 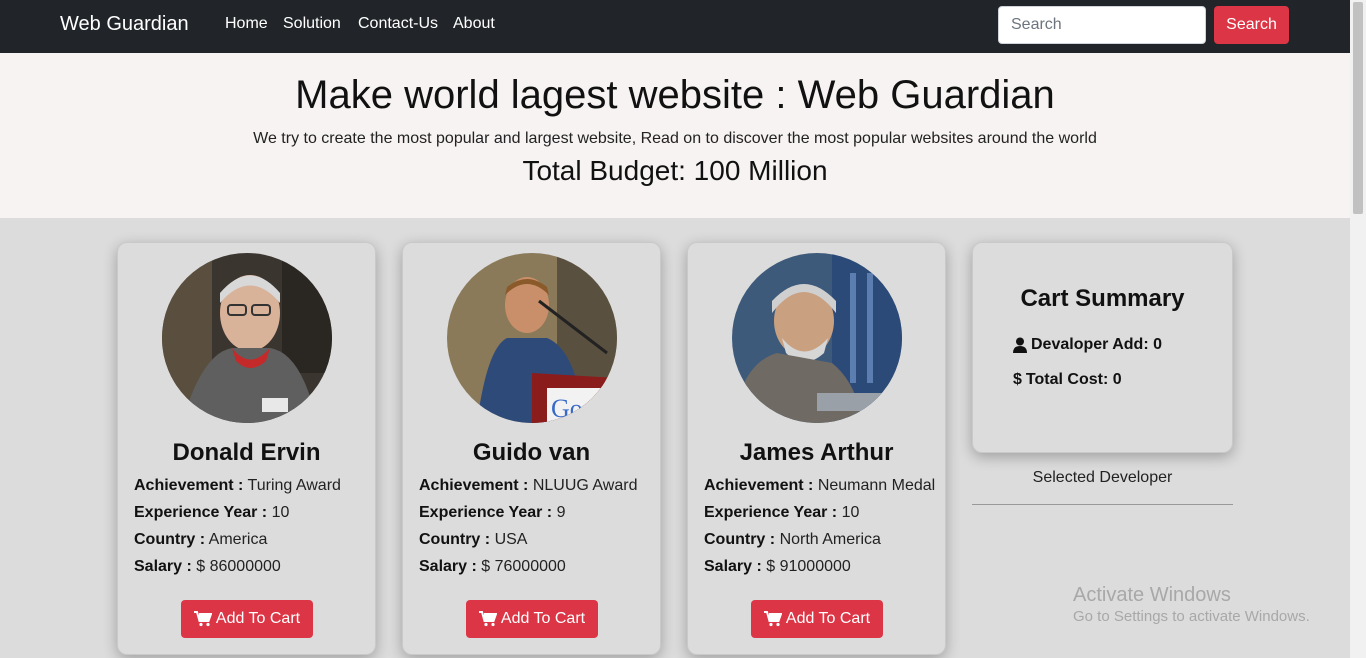 What do you see at coordinates (1096, 344) in the screenshot?
I see `developer-count-text: Devaloper Add: 0` at bounding box center [1096, 344].